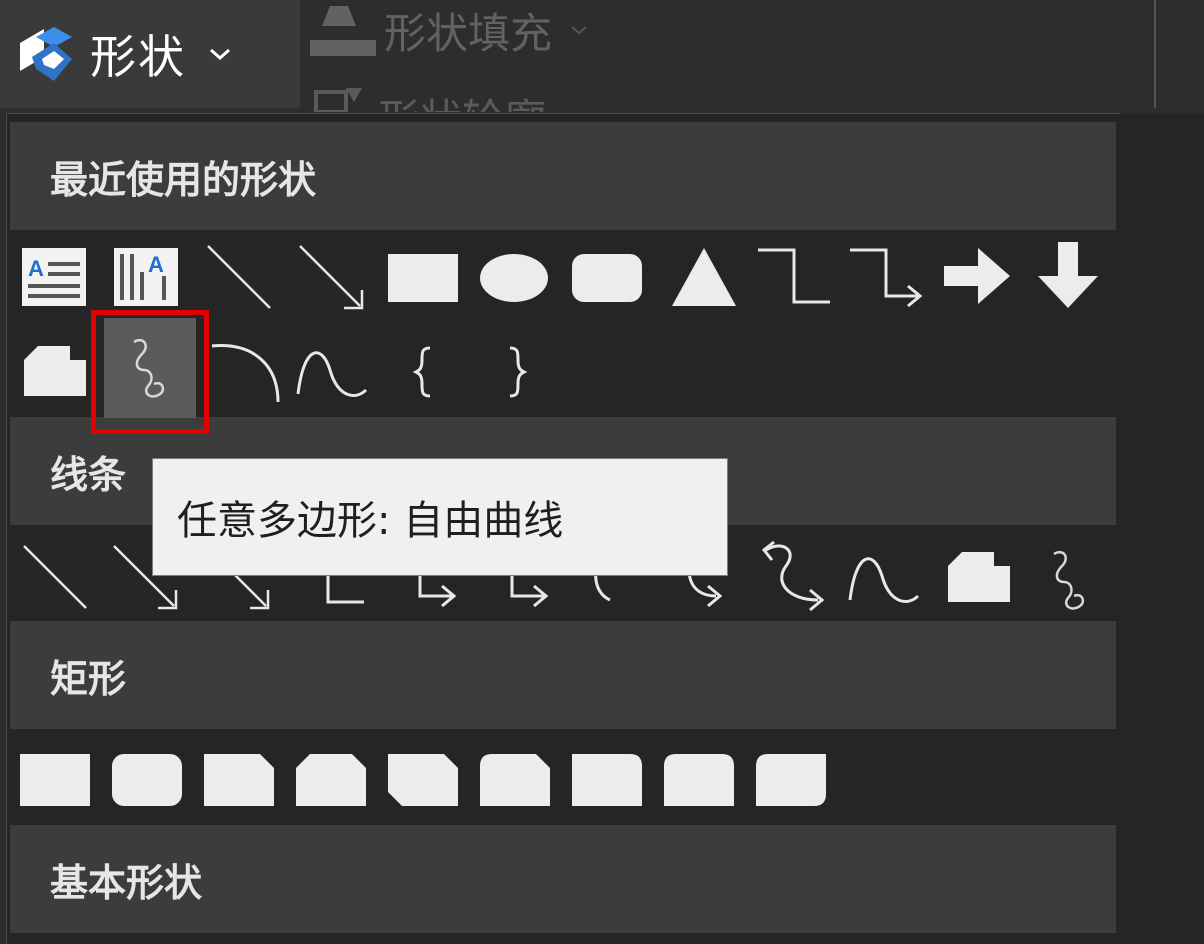  What do you see at coordinates (138, 57) in the screenshot?
I see `shapes-label: 形状` at bounding box center [138, 57].